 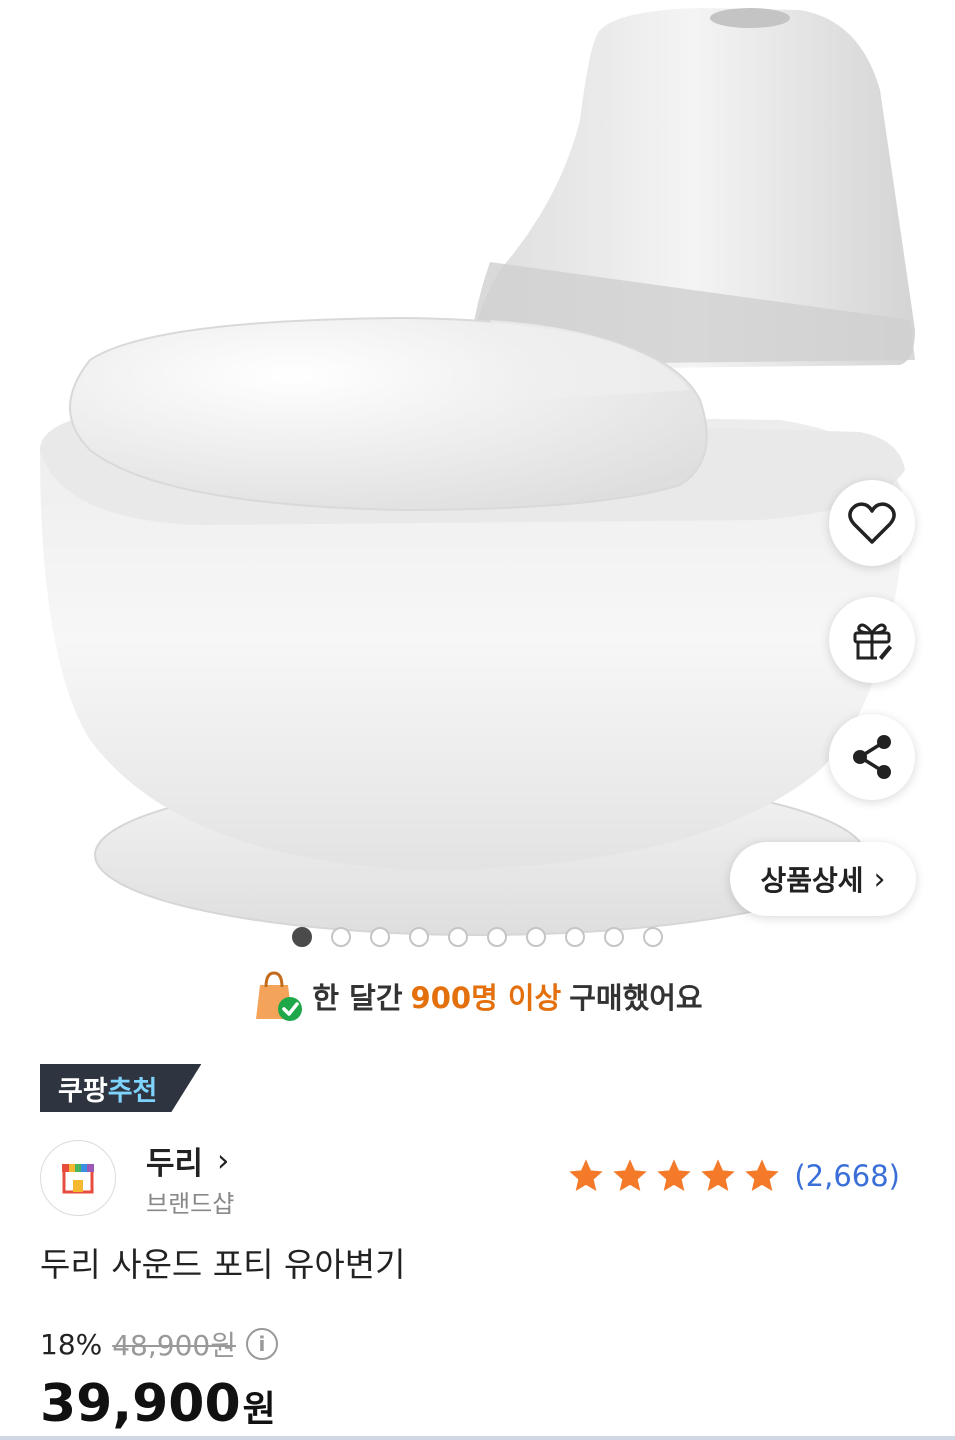 I want to click on brand-logo, so click(x=78, y=1178).